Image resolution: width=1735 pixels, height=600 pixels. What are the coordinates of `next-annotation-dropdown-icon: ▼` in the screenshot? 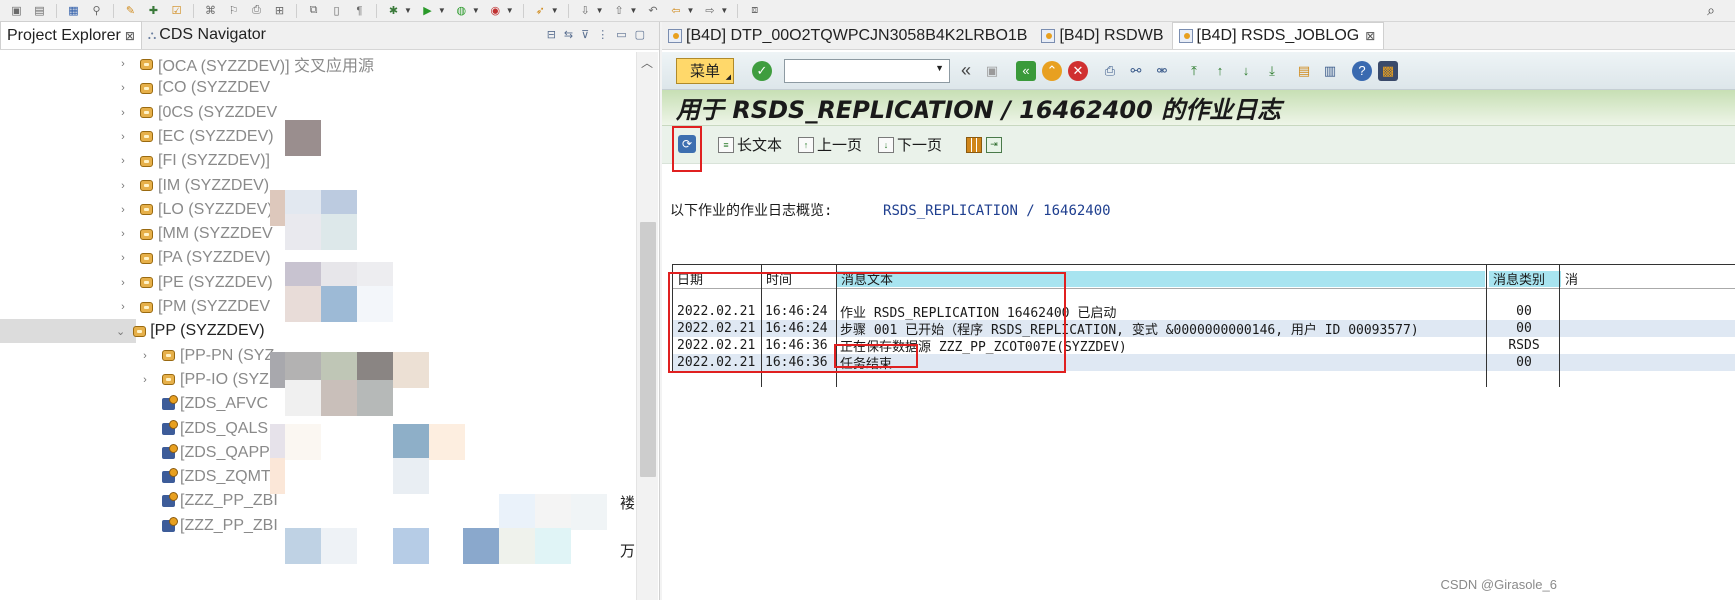 It's located at (600, 10).